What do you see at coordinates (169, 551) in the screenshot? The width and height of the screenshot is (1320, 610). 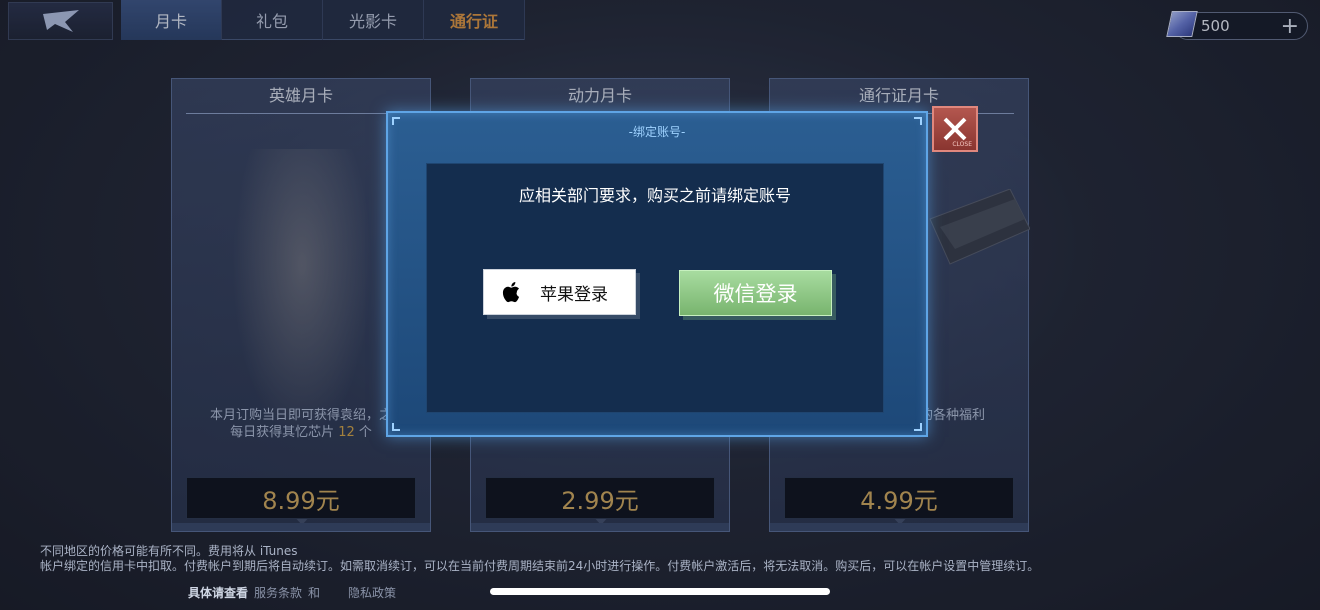 I see `disclaimer-line1: 不同地区的价格可能有所不同。费用将从 iTunes` at bounding box center [169, 551].